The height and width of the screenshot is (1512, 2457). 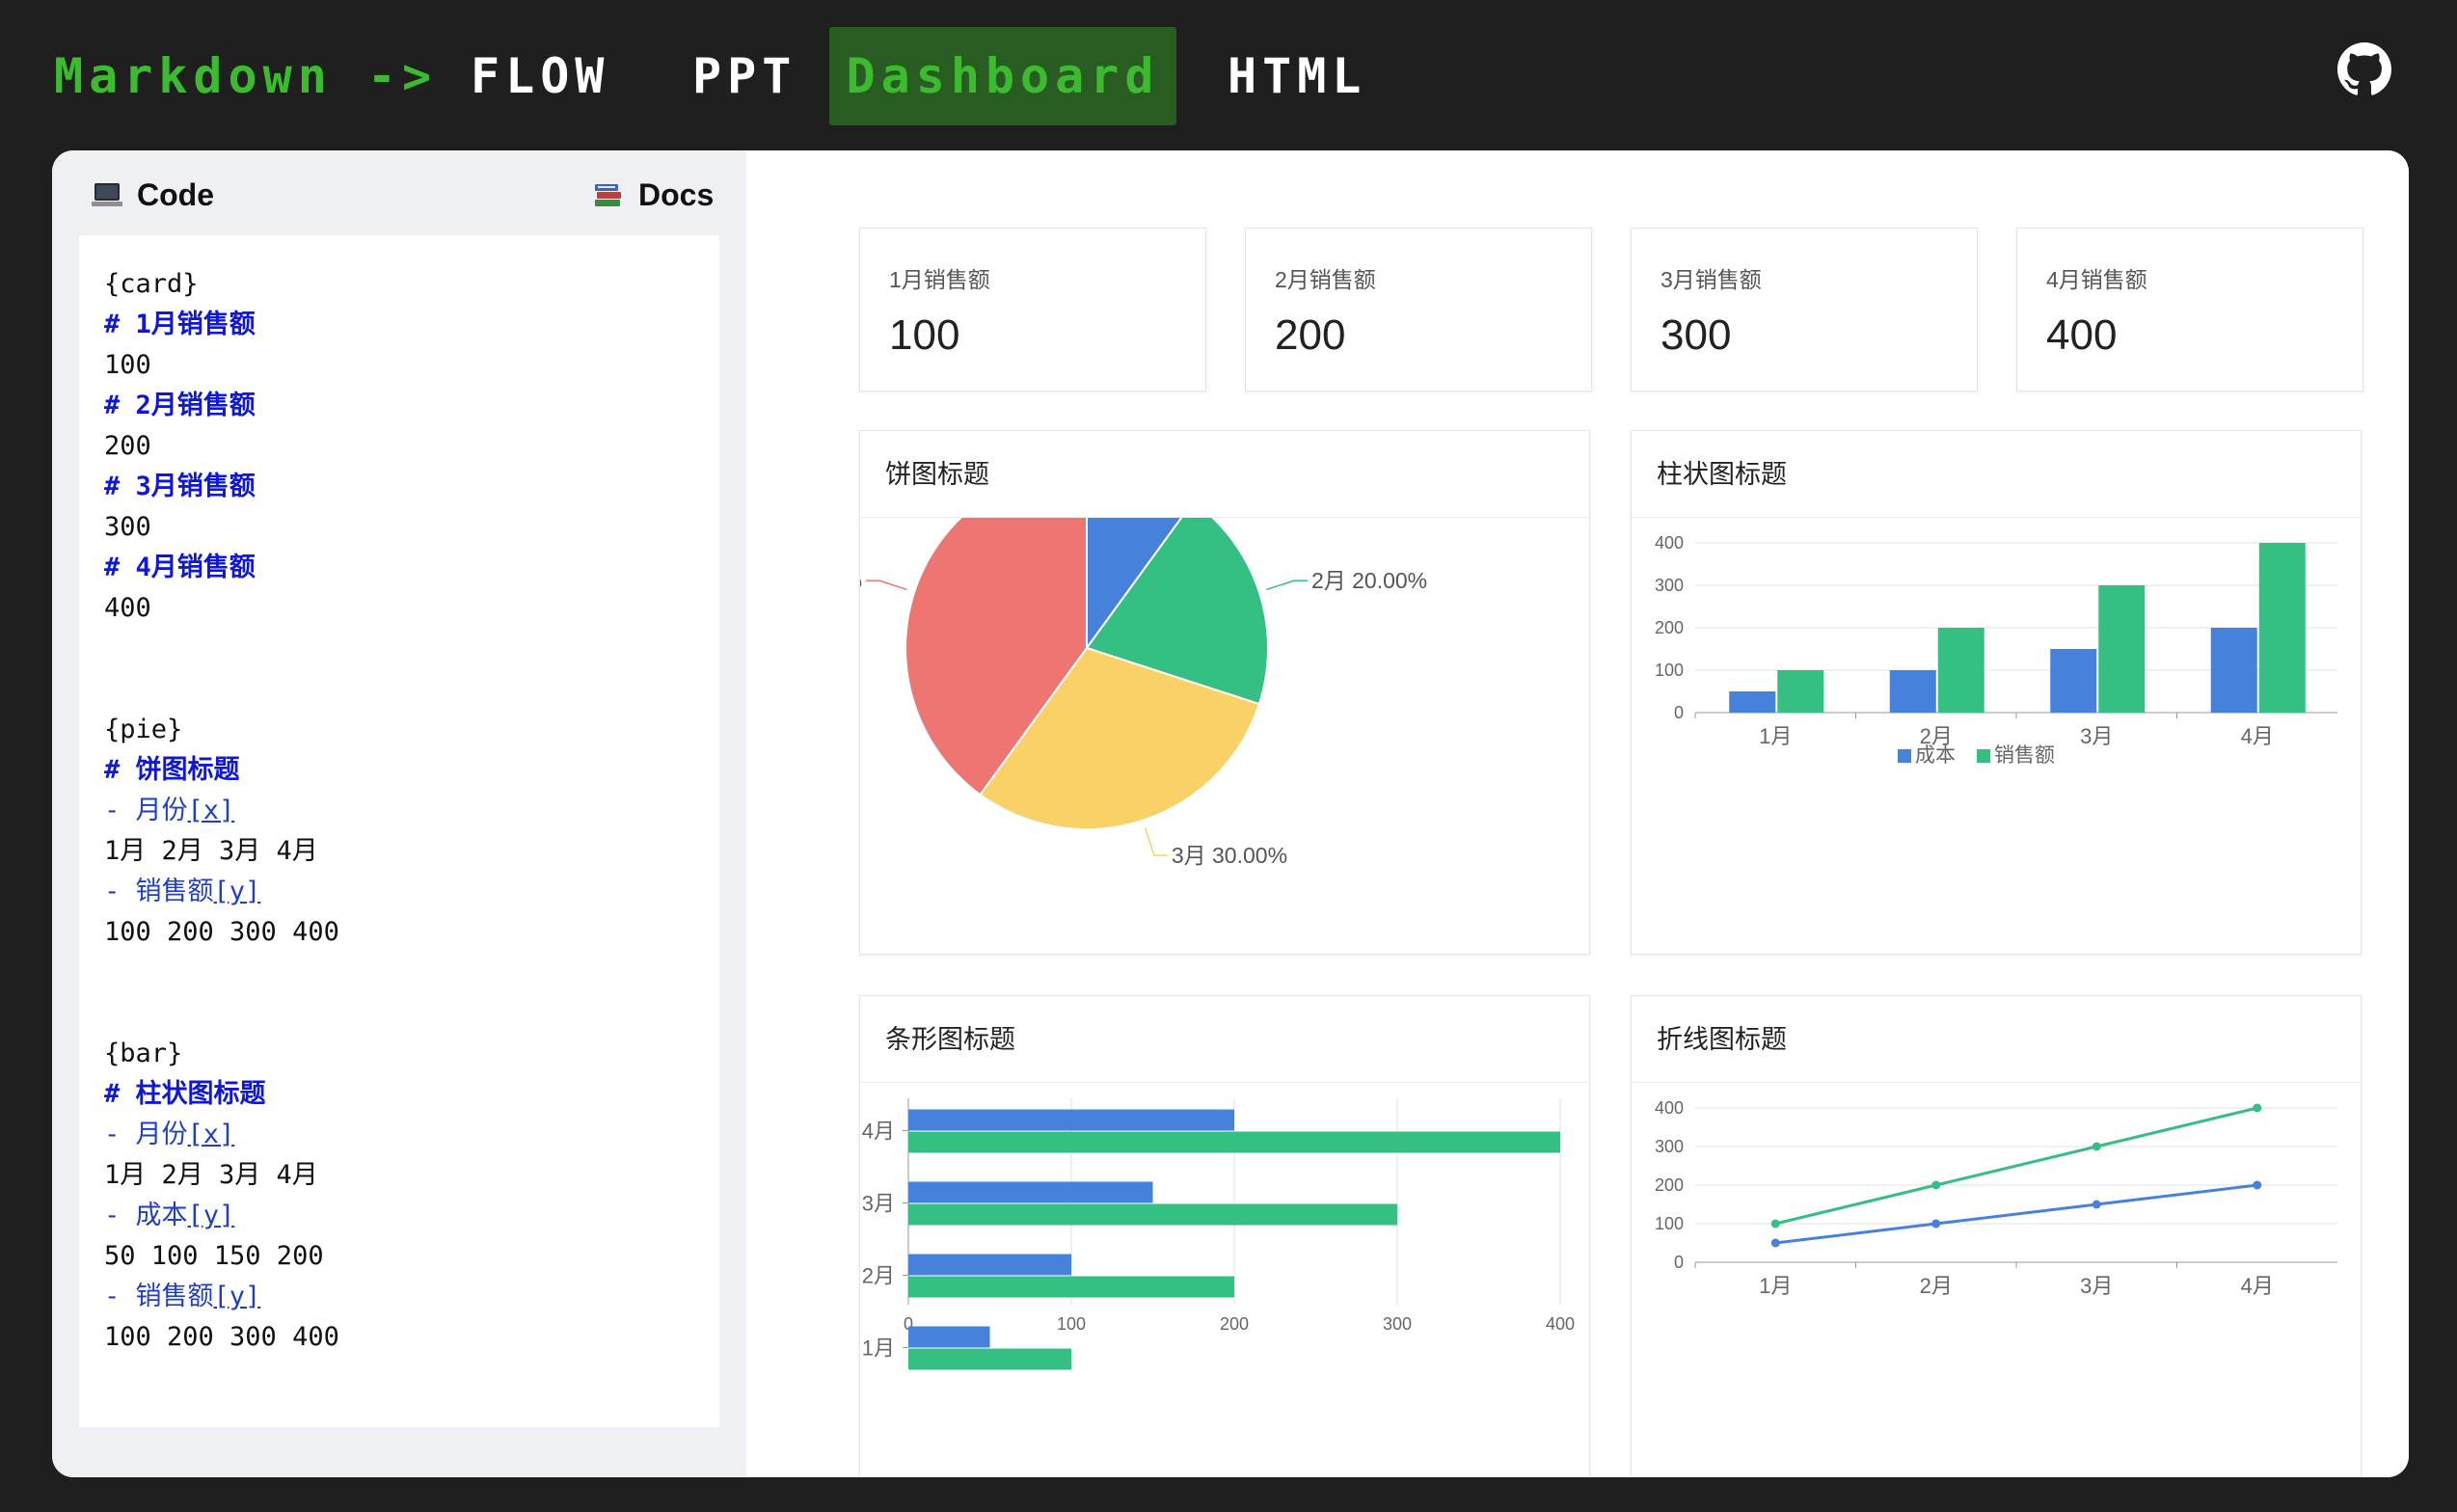 What do you see at coordinates (1669, 585) in the screenshot?
I see `bar-ytick-label: 300` at bounding box center [1669, 585].